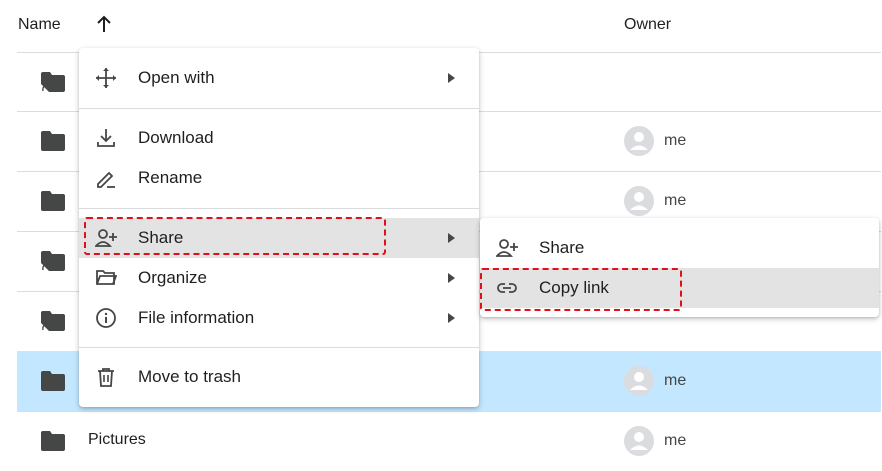 The height and width of the screenshot is (471, 882). What do you see at coordinates (581, 289) in the screenshot?
I see `annotation-highlight-copy-link` at bounding box center [581, 289].